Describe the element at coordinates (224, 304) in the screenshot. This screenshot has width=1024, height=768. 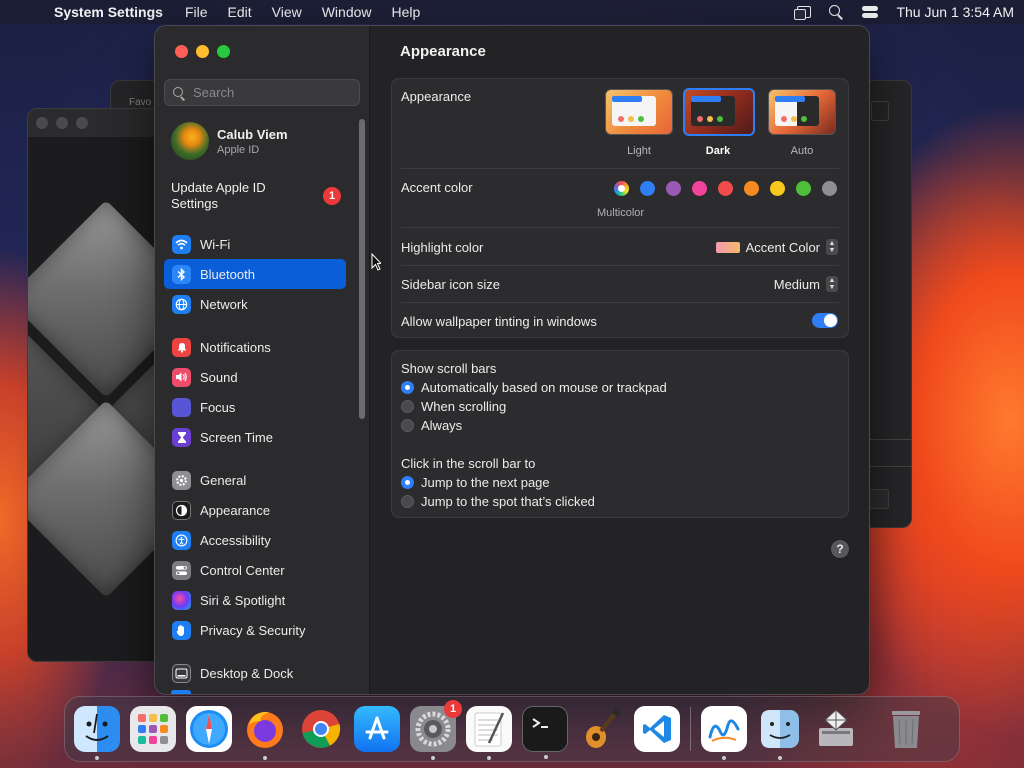
I see `sidebar-item-label: Network` at that location.